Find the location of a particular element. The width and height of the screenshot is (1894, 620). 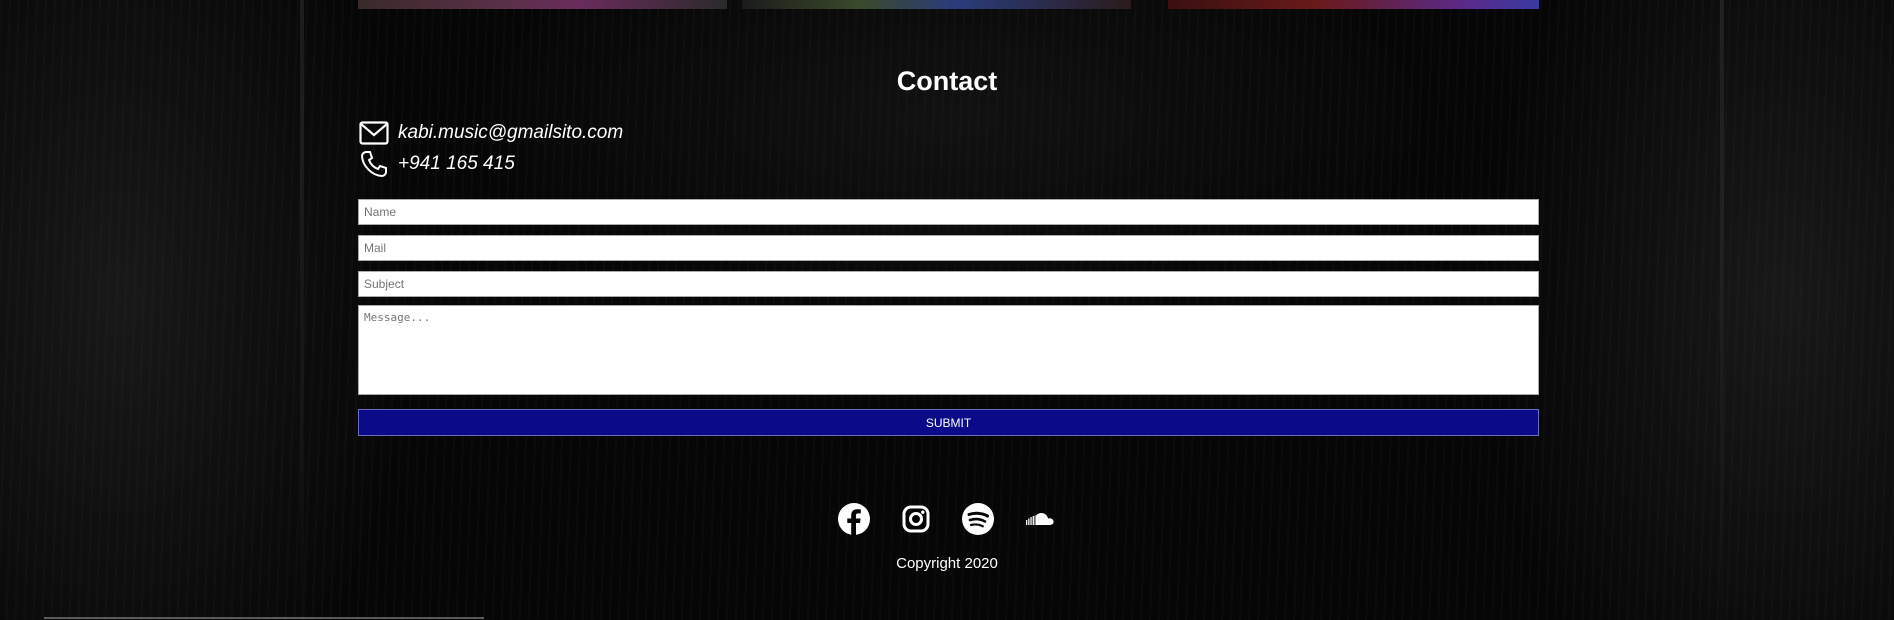

instagram-icon is located at coordinates (916, 519).